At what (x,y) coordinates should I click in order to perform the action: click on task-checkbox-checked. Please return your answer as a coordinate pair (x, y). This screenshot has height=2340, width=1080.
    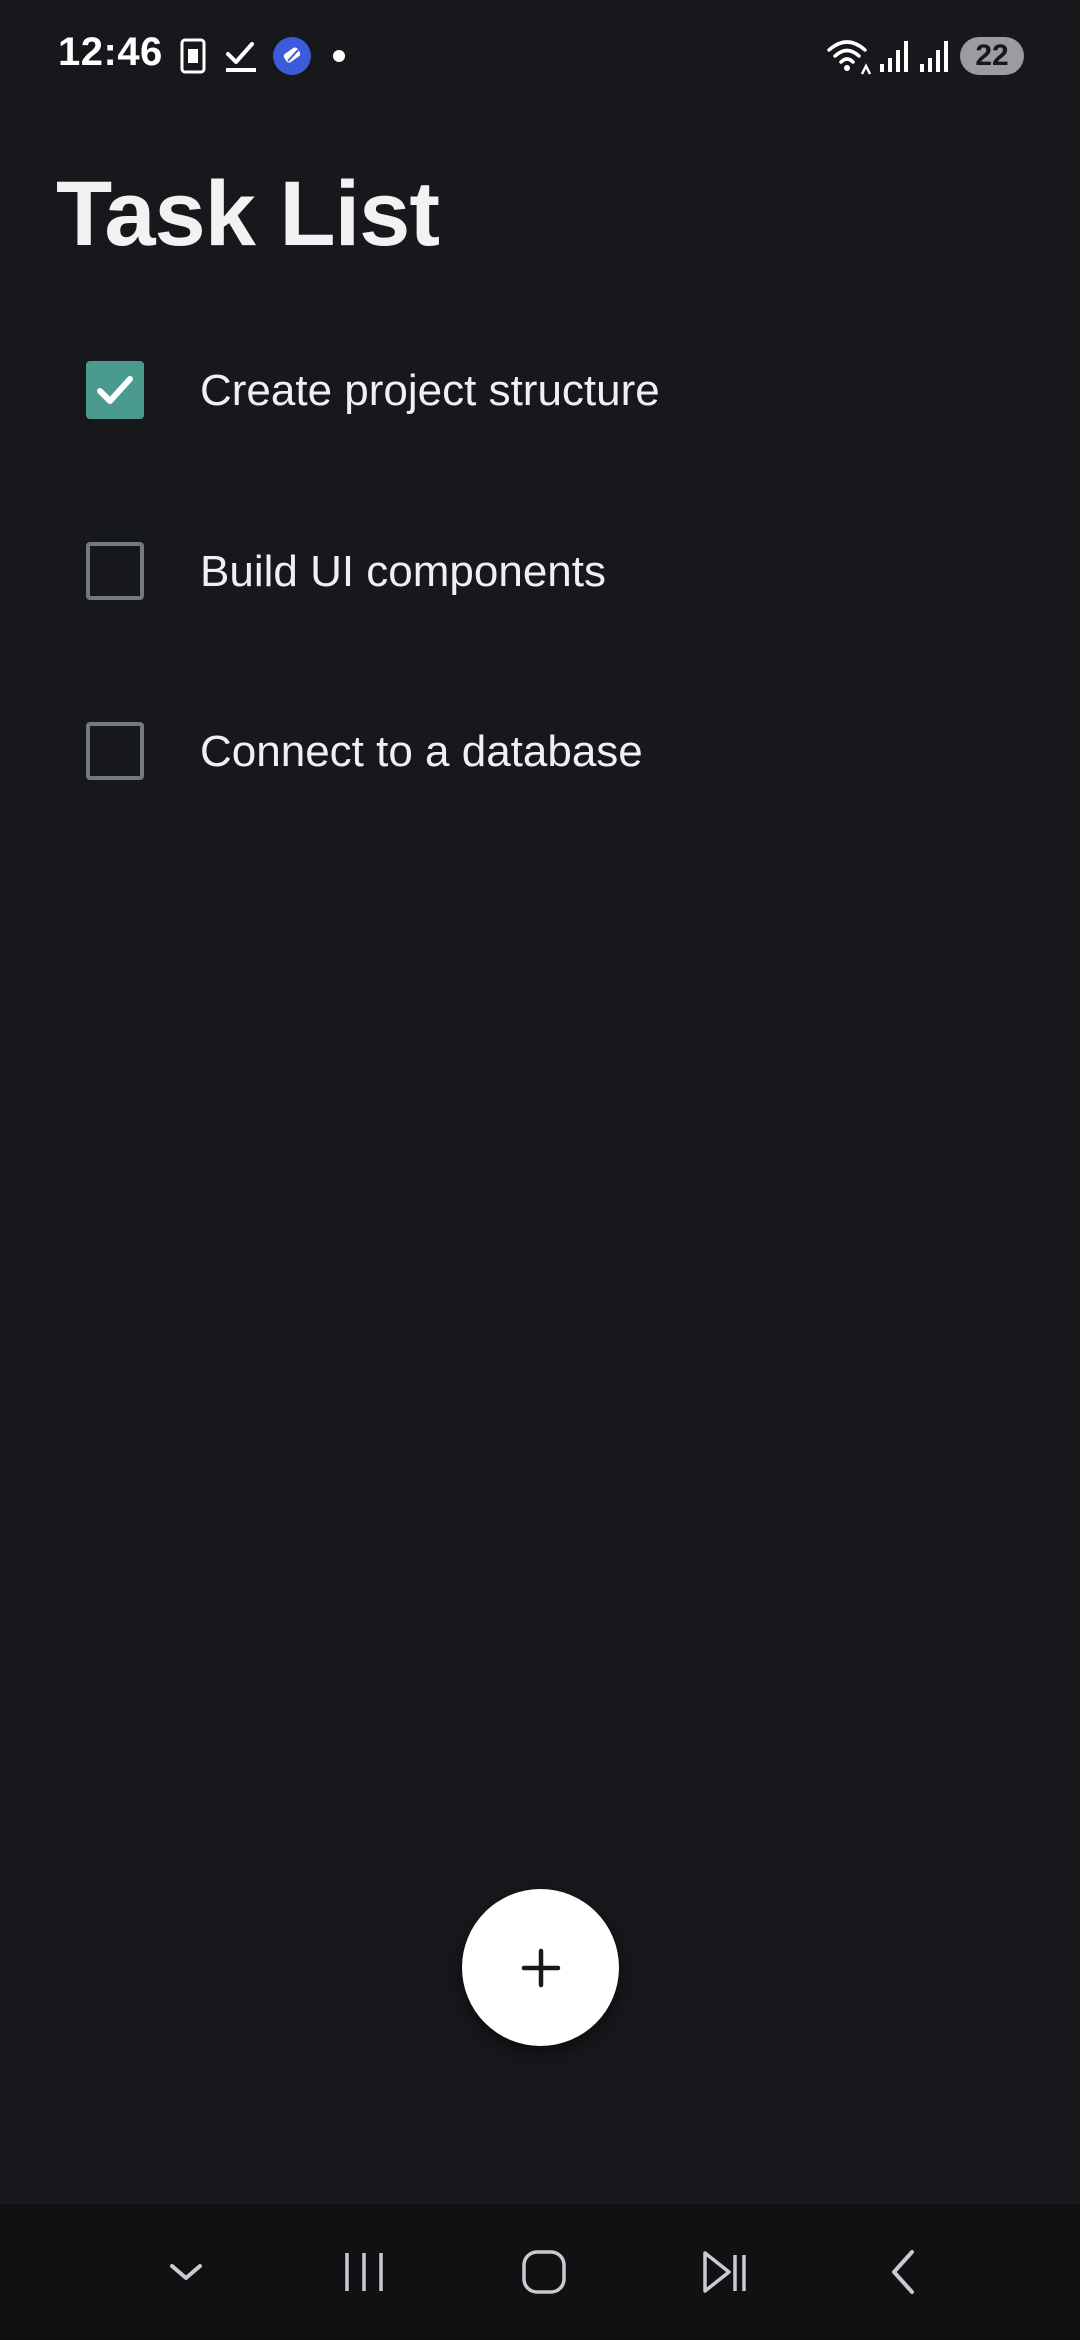
    Looking at the image, I should click on (115, 390).